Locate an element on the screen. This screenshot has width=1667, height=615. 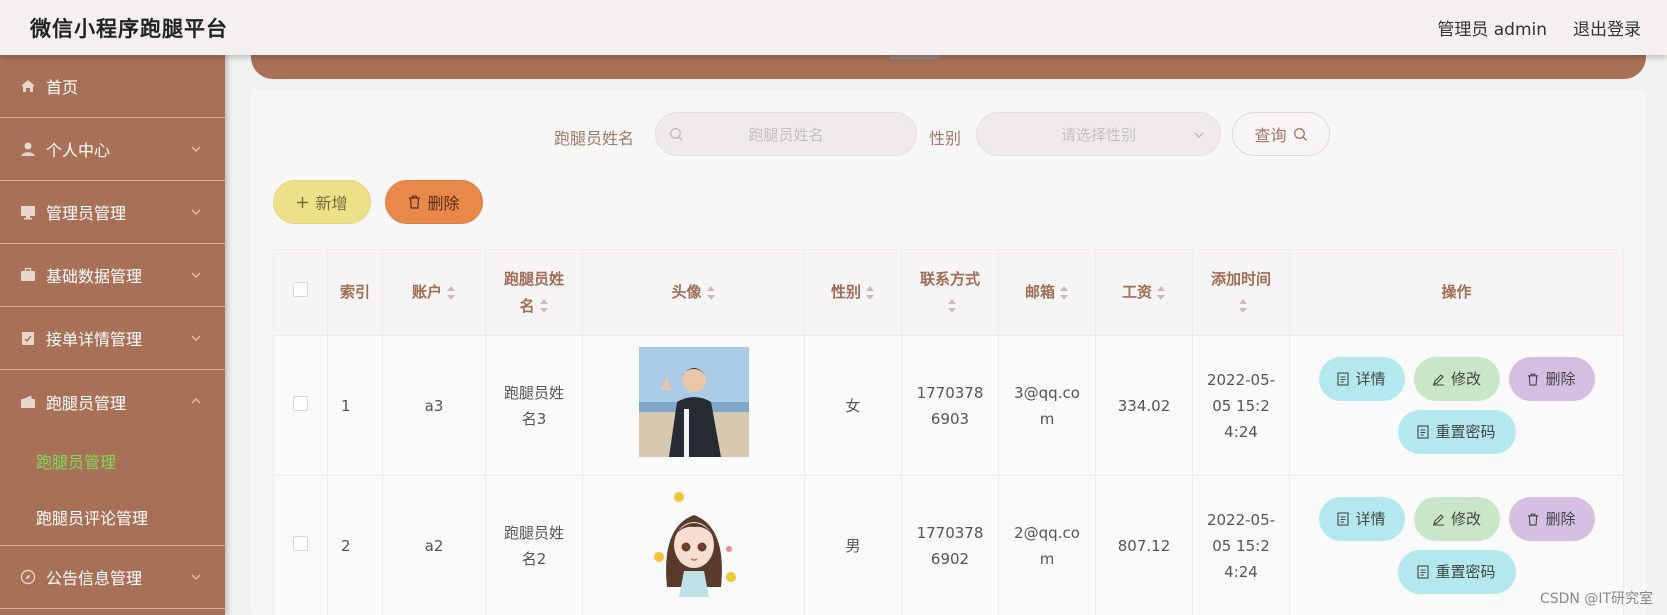
submenu-item-runner-management: 跑腿员管理 is located at coordinates (112, 461).